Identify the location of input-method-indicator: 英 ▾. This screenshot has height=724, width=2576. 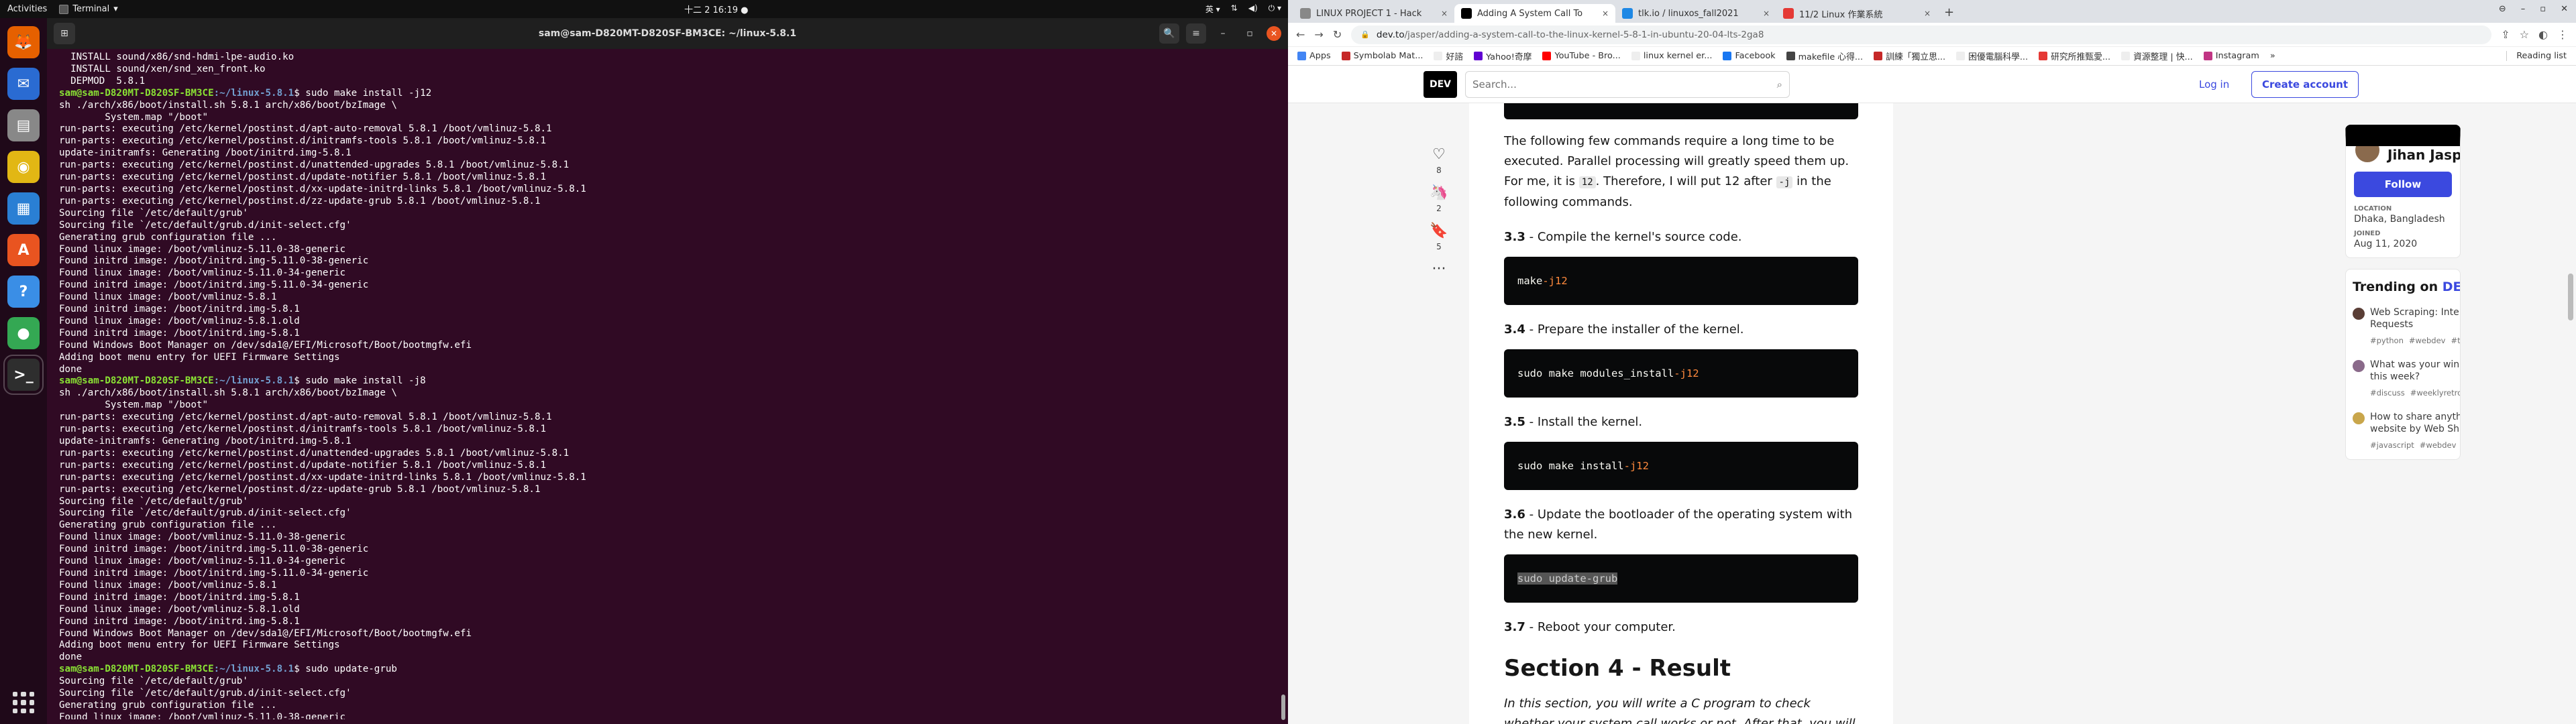
(1212, 9).